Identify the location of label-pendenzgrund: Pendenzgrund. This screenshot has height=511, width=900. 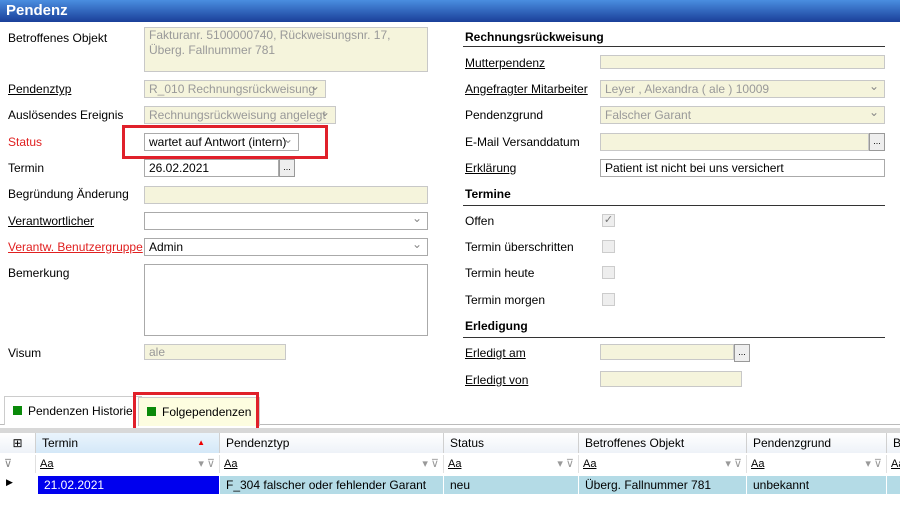
(504, 115).